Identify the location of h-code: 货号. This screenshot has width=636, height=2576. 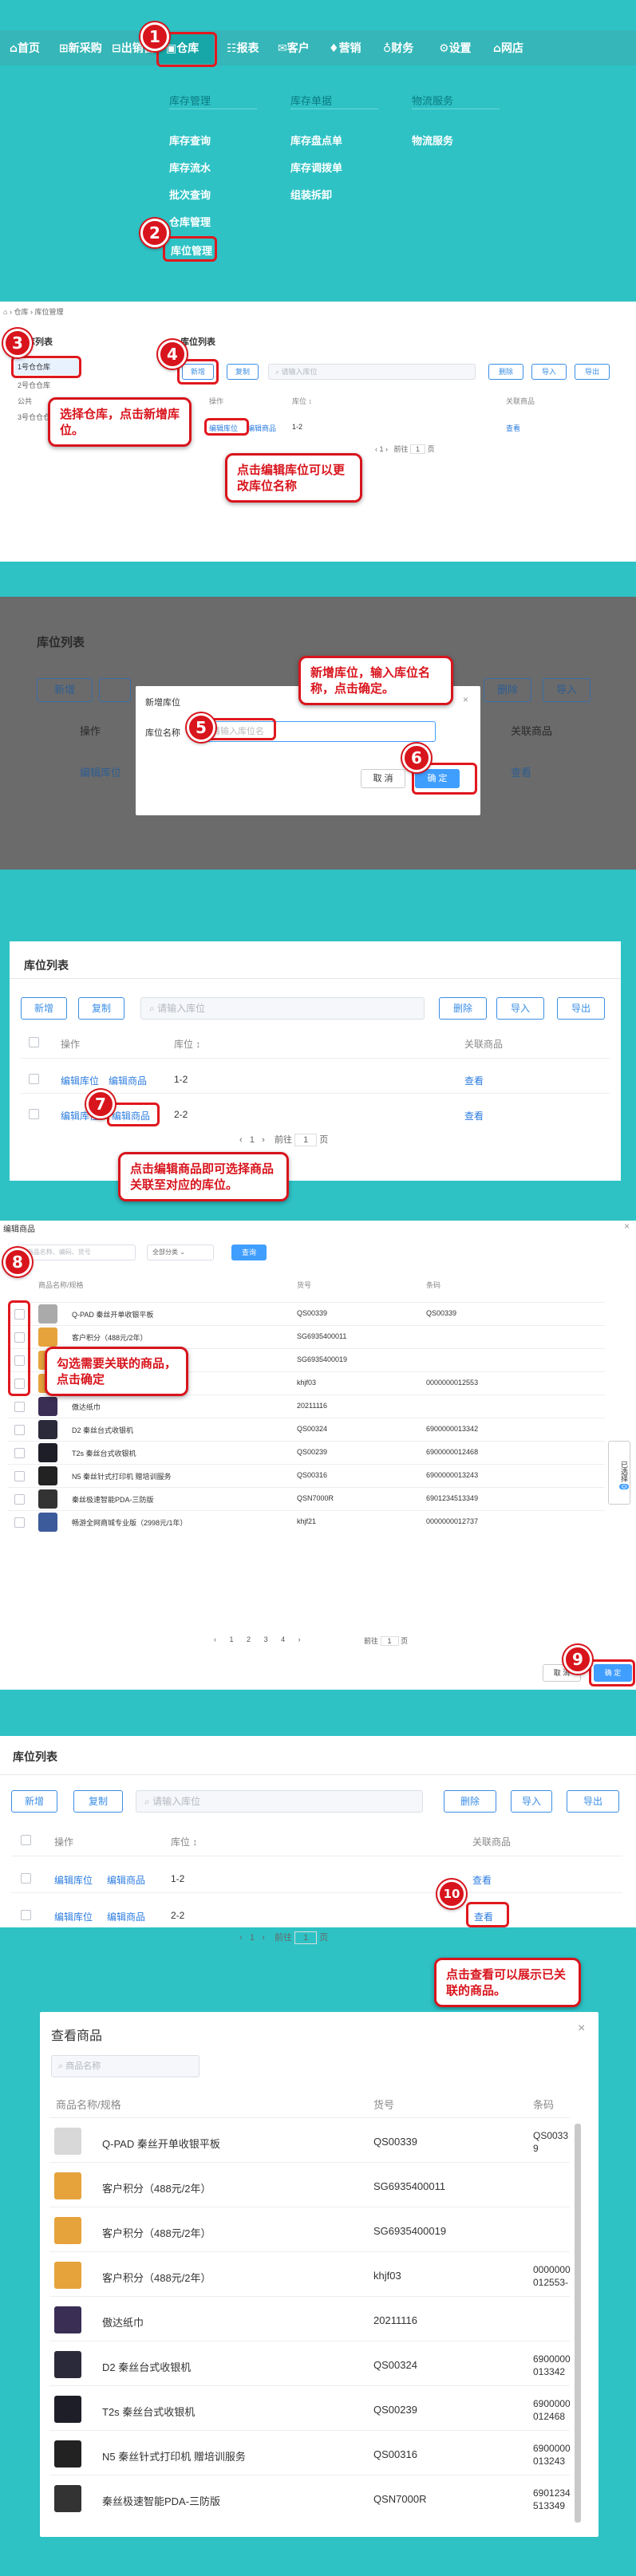
(304, 1285).